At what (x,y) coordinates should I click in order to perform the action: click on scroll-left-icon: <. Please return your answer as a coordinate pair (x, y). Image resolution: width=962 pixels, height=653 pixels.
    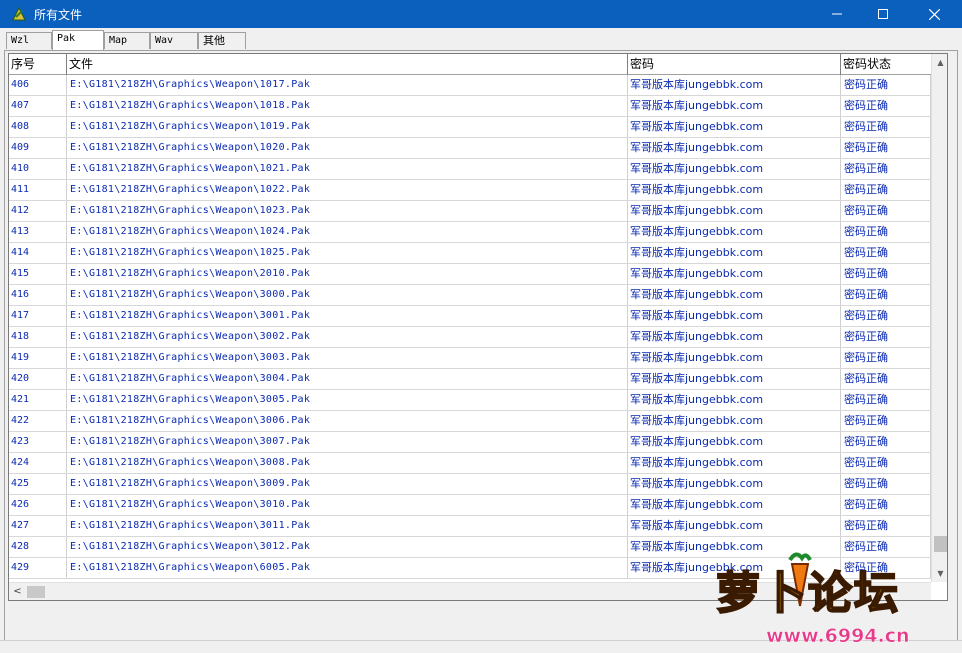
    Looking at the image, I should click on (17, 591).